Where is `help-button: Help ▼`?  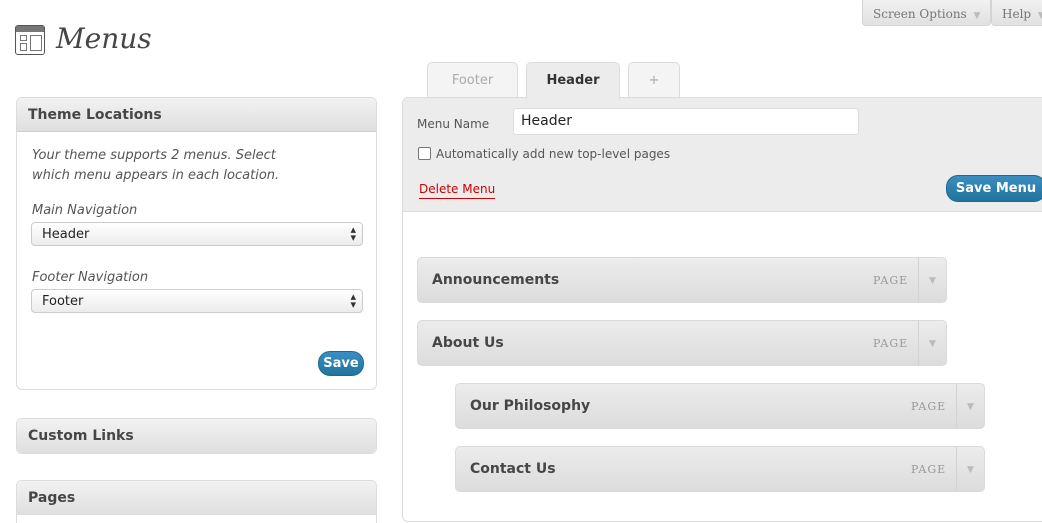
help-button: Help ▼ is located at coordinates (1016, 13).